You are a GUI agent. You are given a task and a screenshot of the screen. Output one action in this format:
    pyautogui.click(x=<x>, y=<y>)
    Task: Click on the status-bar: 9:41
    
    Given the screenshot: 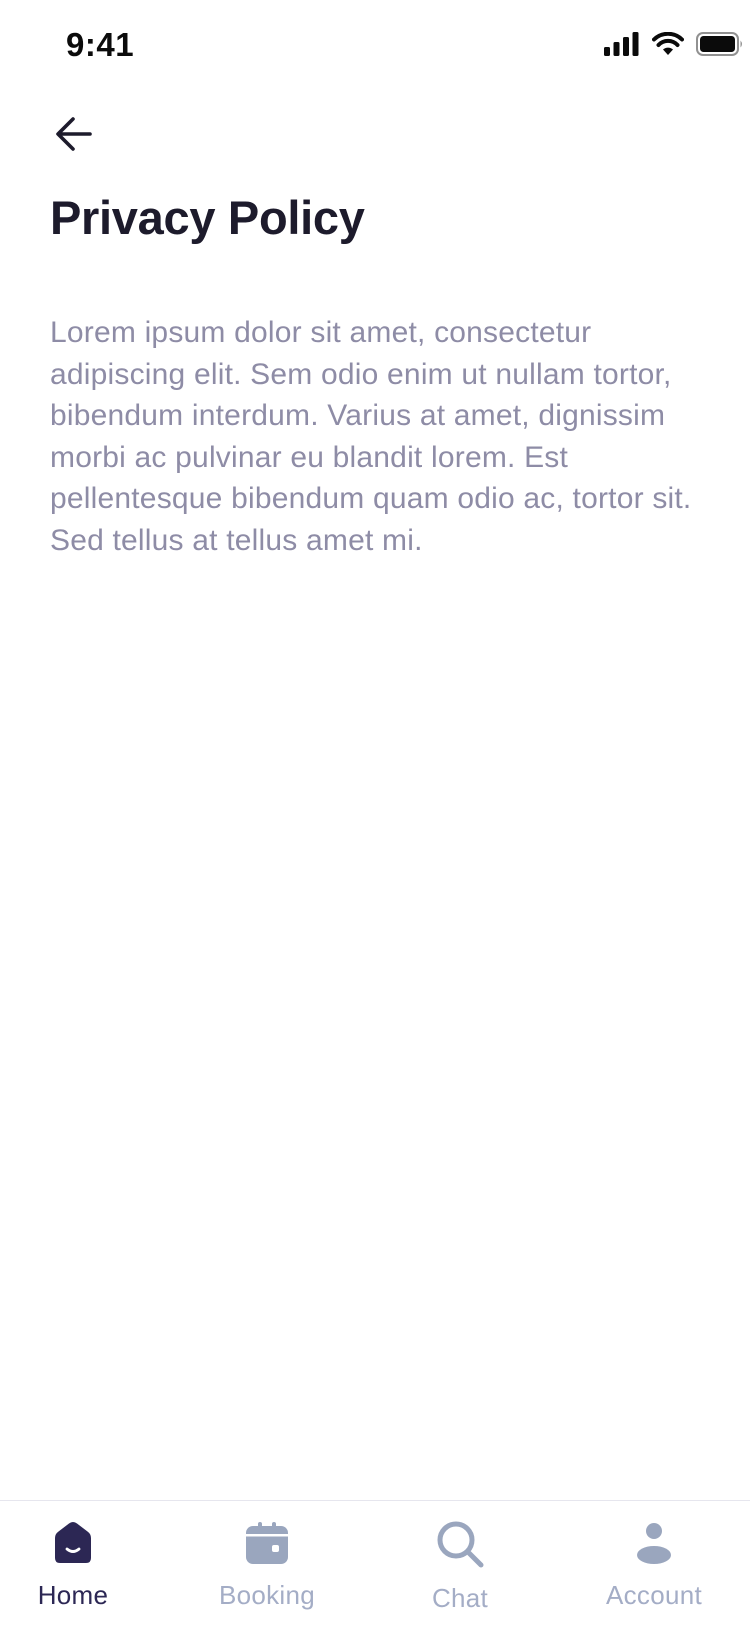 What is the action you would take?
    pyautogui.click(x=375, y=47)
    